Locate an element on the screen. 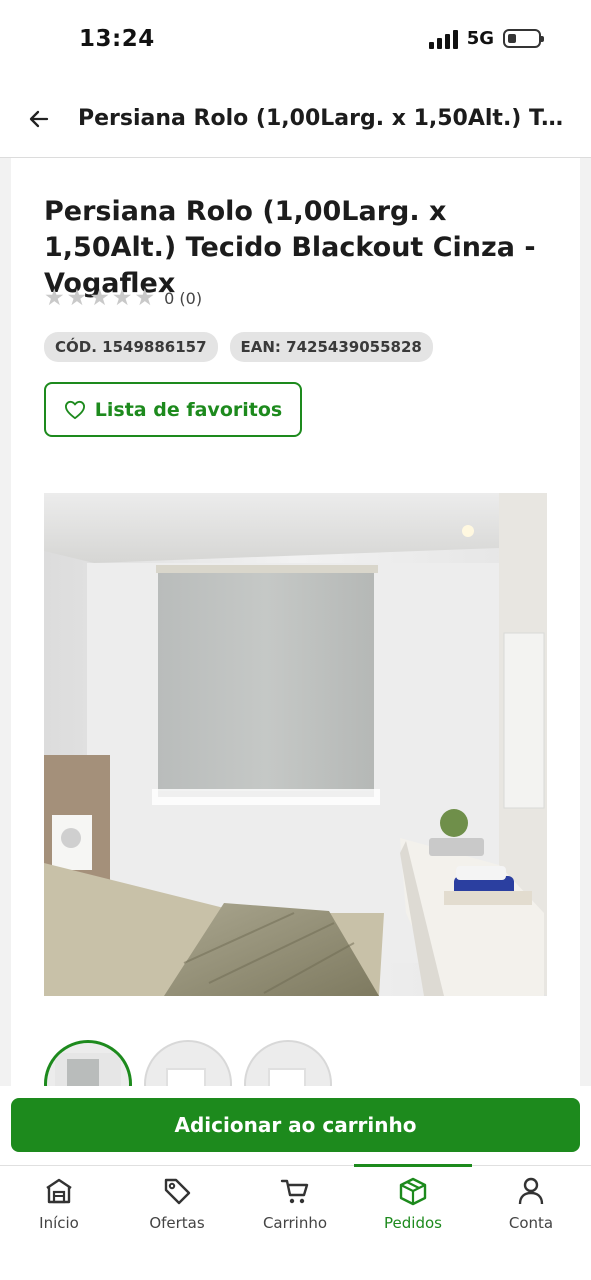  heart-icon is located at coordinates (74, 409).